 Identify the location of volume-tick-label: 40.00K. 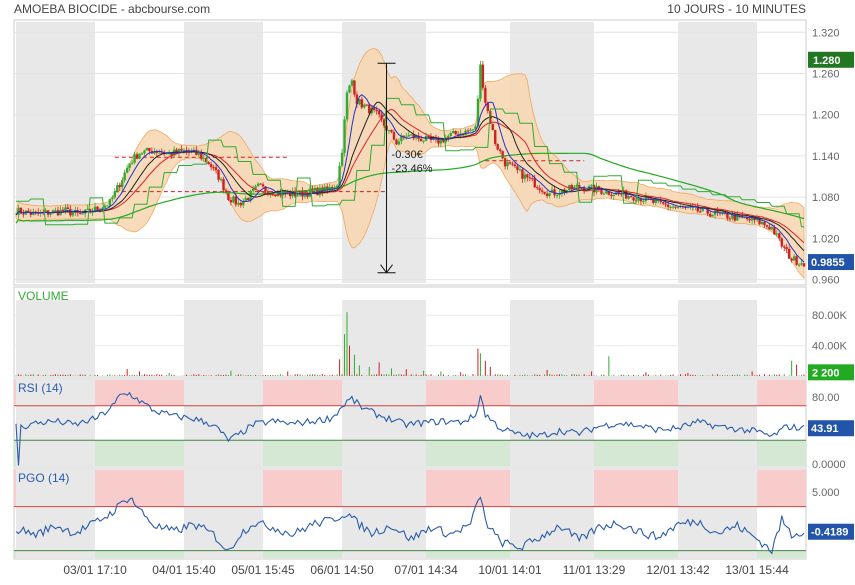
(830, 347).